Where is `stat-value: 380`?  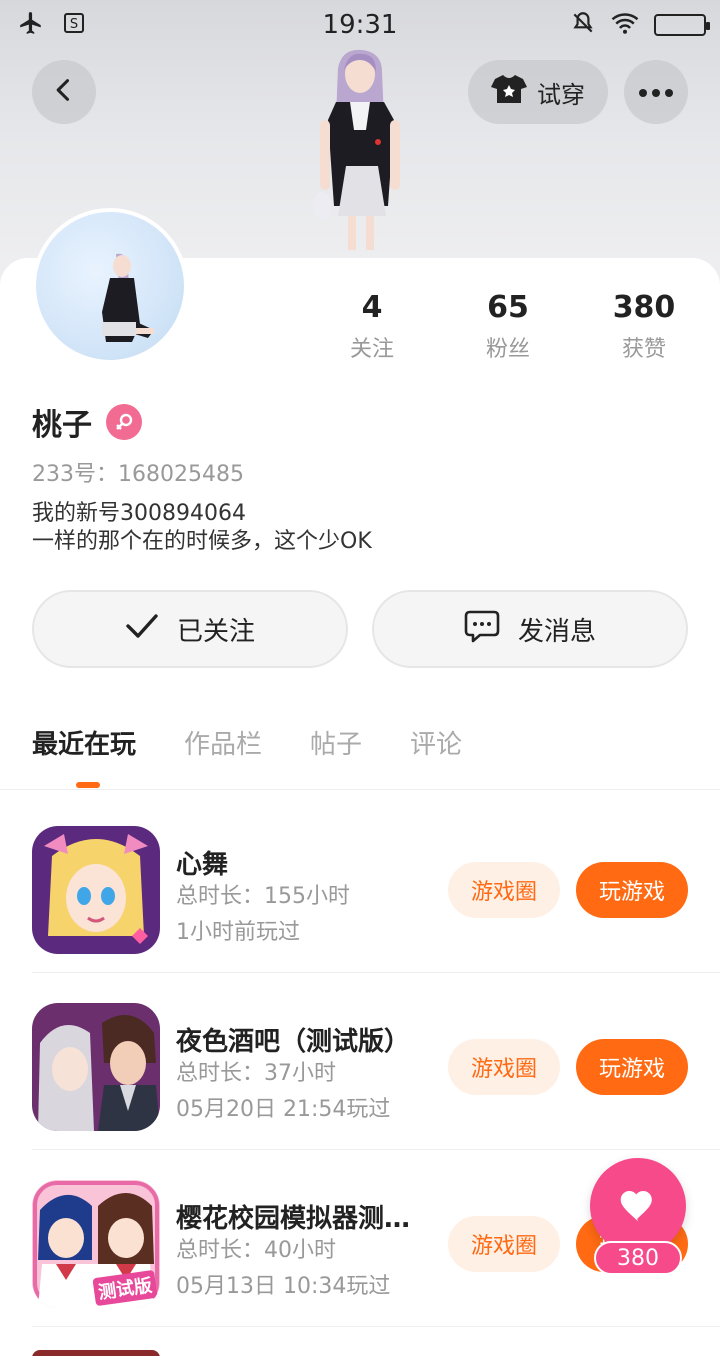 stat-value: 380 is located at coordinates (644, 307).